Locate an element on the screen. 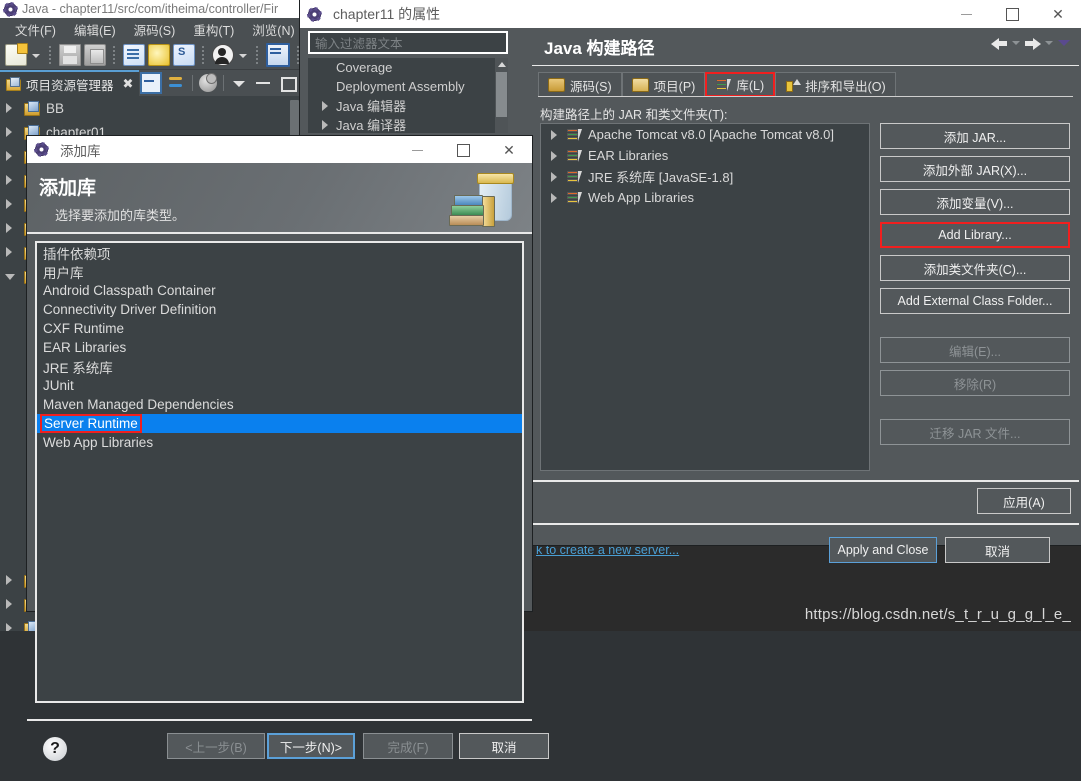  collapse-all-icon is located at coordinates (151, 83).